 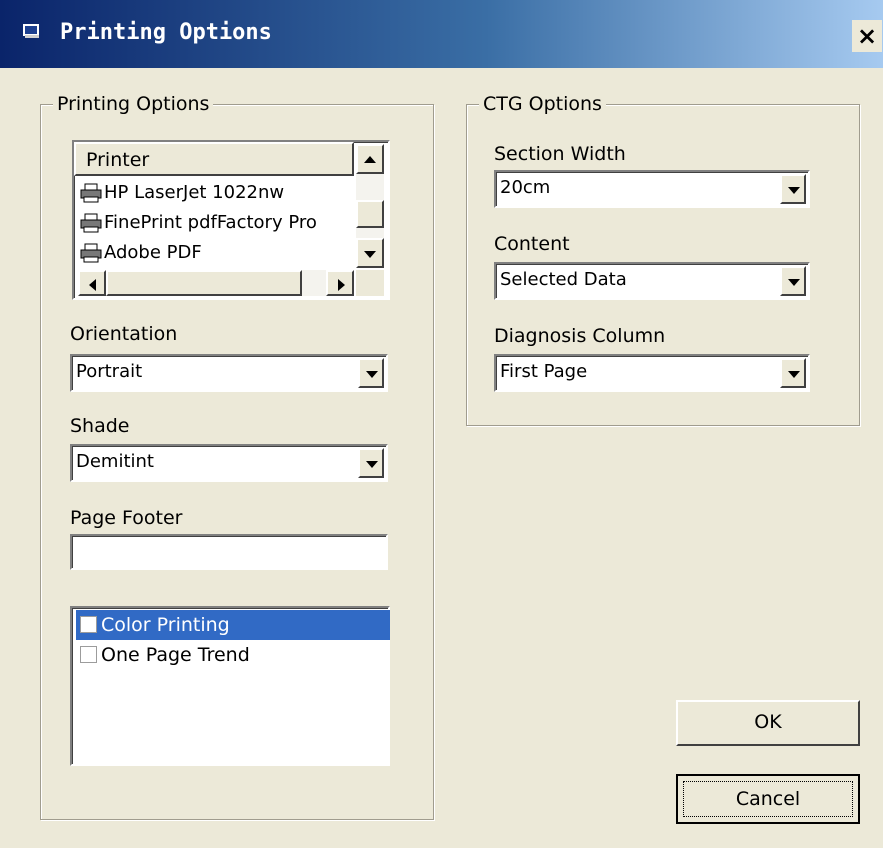 I want to click on shade-dropdown-button, so click(x=371, y=463).